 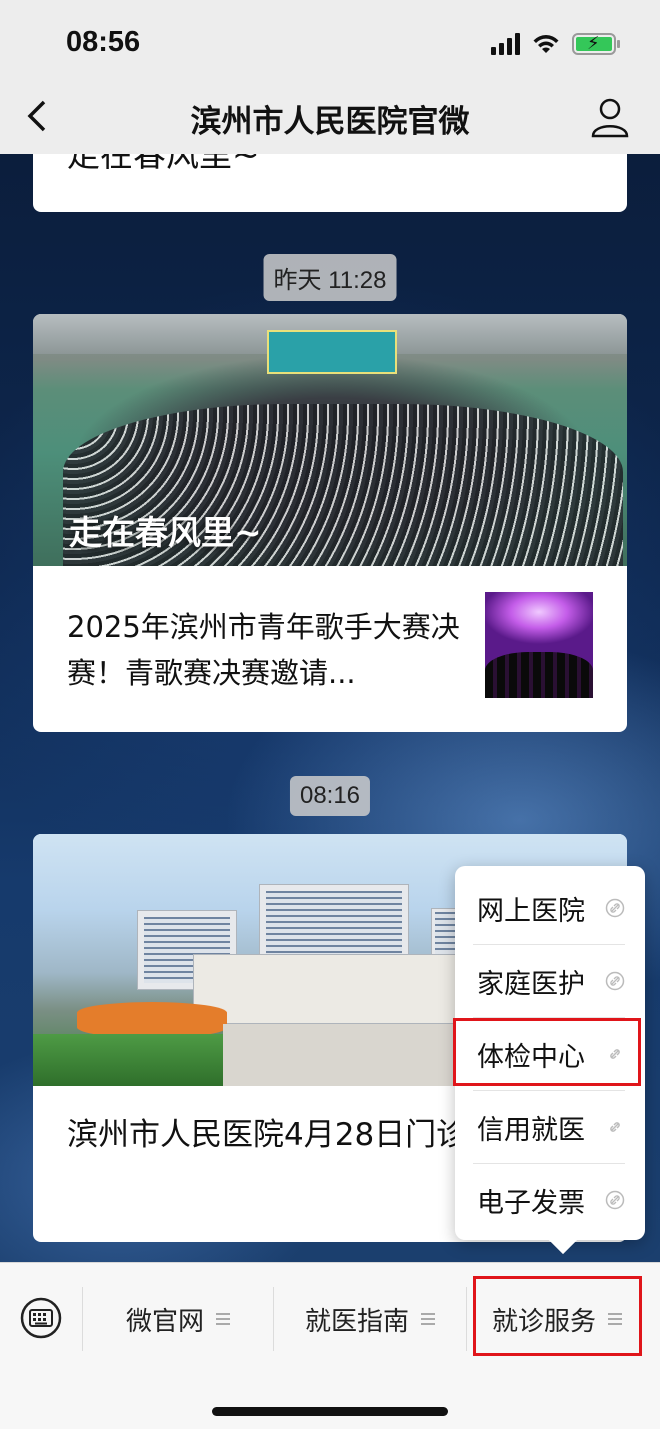 I want to click on tab-micro-website: 微官网, so click(x=178, y=1319).